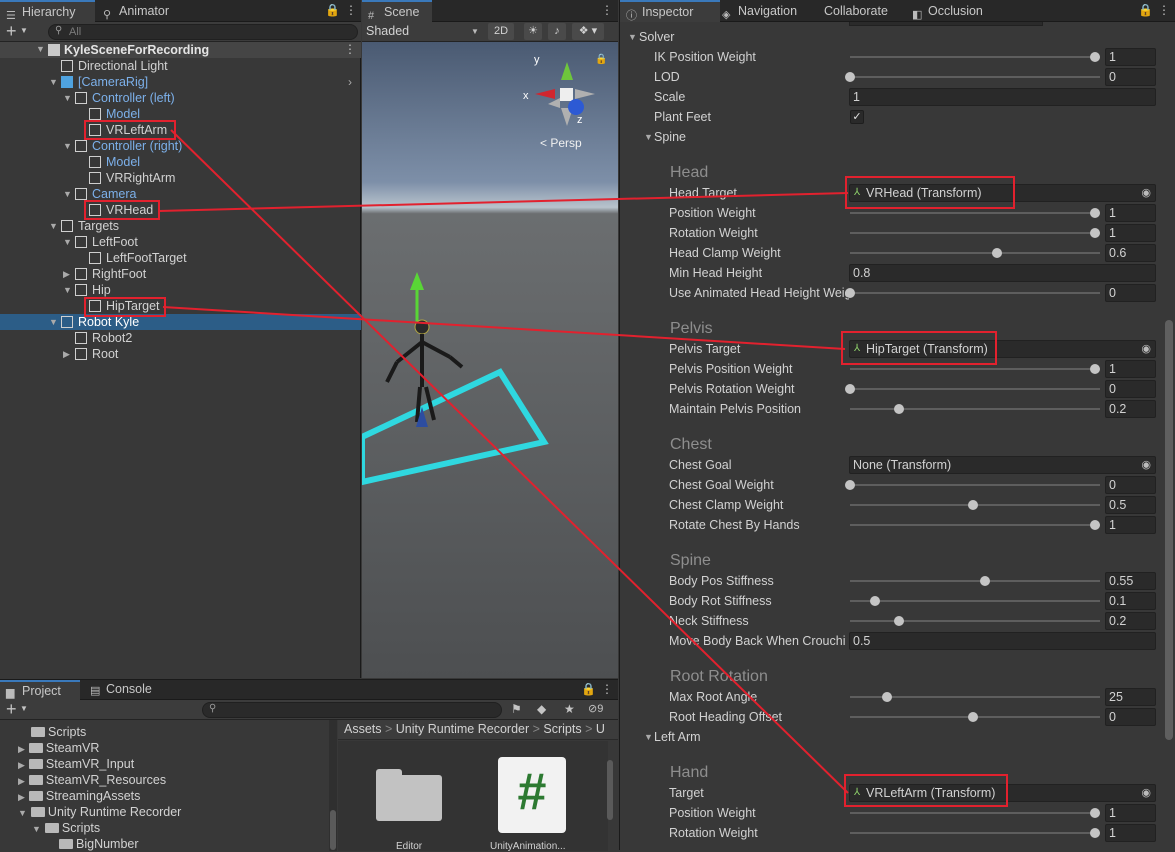 Image resolution: width=1175 pixels, height=852 pixels. I want to click on audio-icon: ♪, so click(557, 31).